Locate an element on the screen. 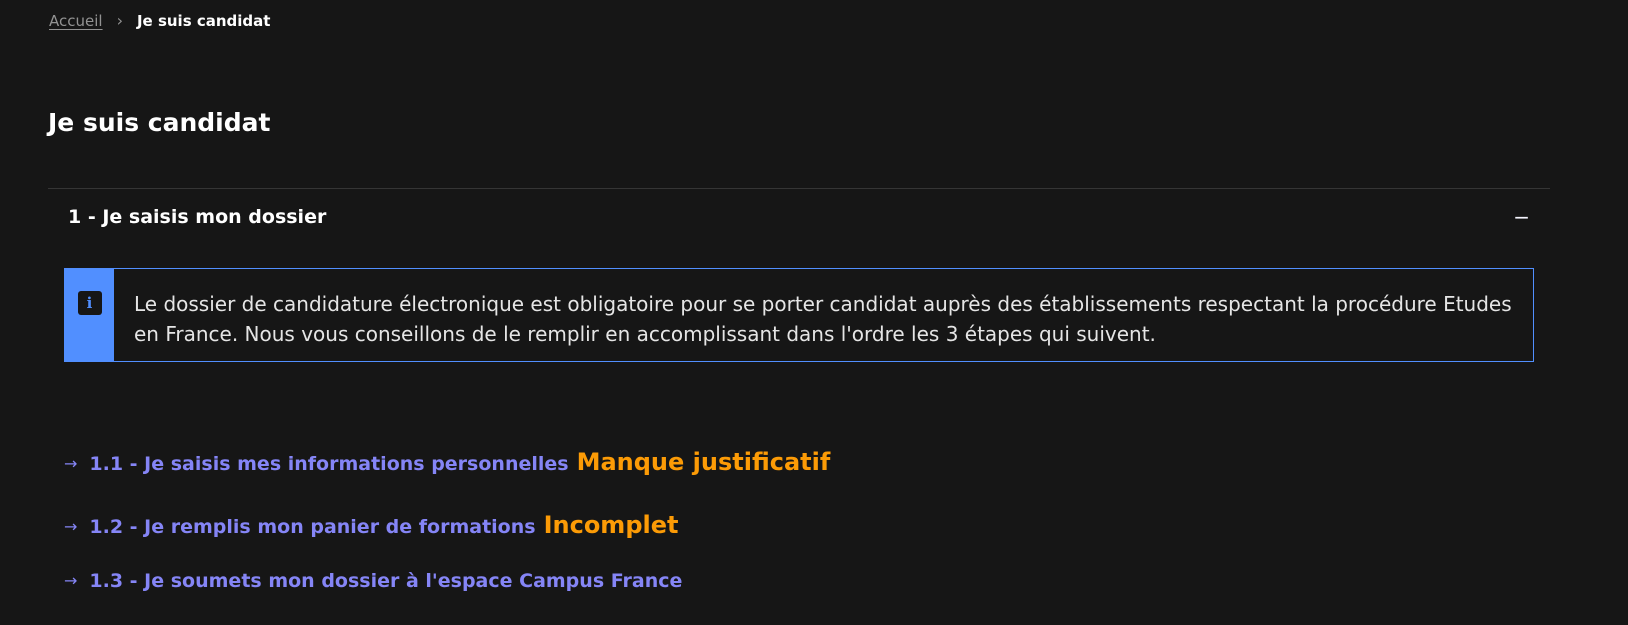 The height and width of the screenshot is (625, 1628). status-badge: Incomplet is located at coordinates (611, 525).